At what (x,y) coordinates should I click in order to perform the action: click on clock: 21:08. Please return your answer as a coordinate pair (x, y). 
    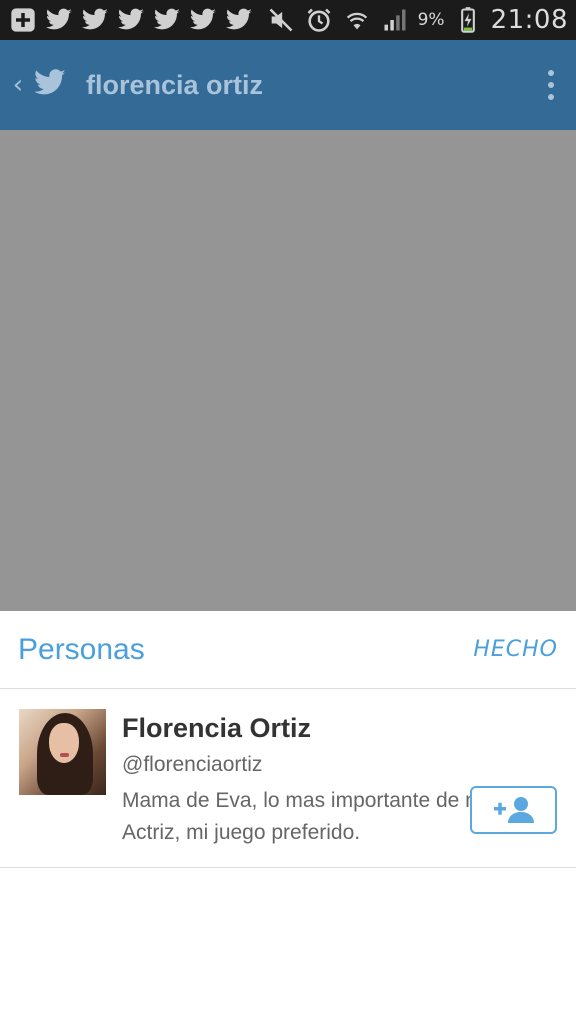
    Looking at the image, I should click on (529, 20).